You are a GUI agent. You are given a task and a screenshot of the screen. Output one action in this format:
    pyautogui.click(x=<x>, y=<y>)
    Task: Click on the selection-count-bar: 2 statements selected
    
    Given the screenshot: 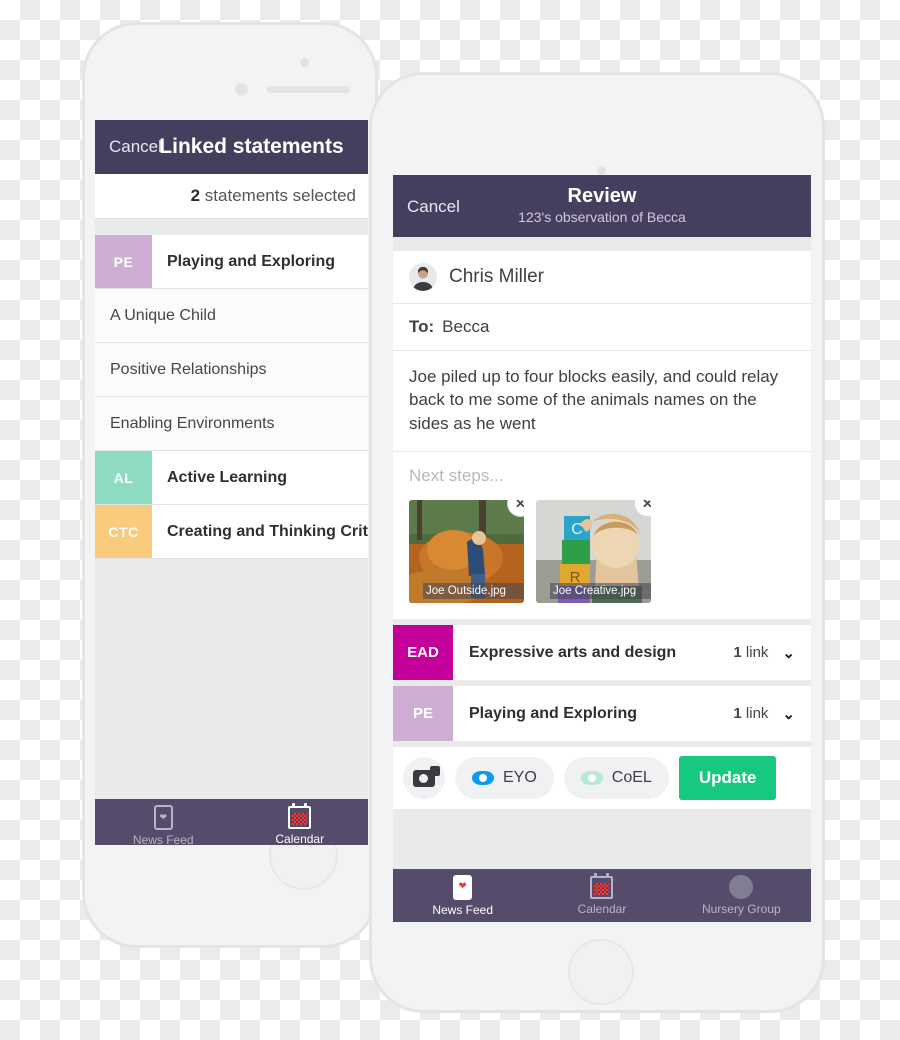 What is the action you would take?
    pyautogui.click(x=231, y=196)
    